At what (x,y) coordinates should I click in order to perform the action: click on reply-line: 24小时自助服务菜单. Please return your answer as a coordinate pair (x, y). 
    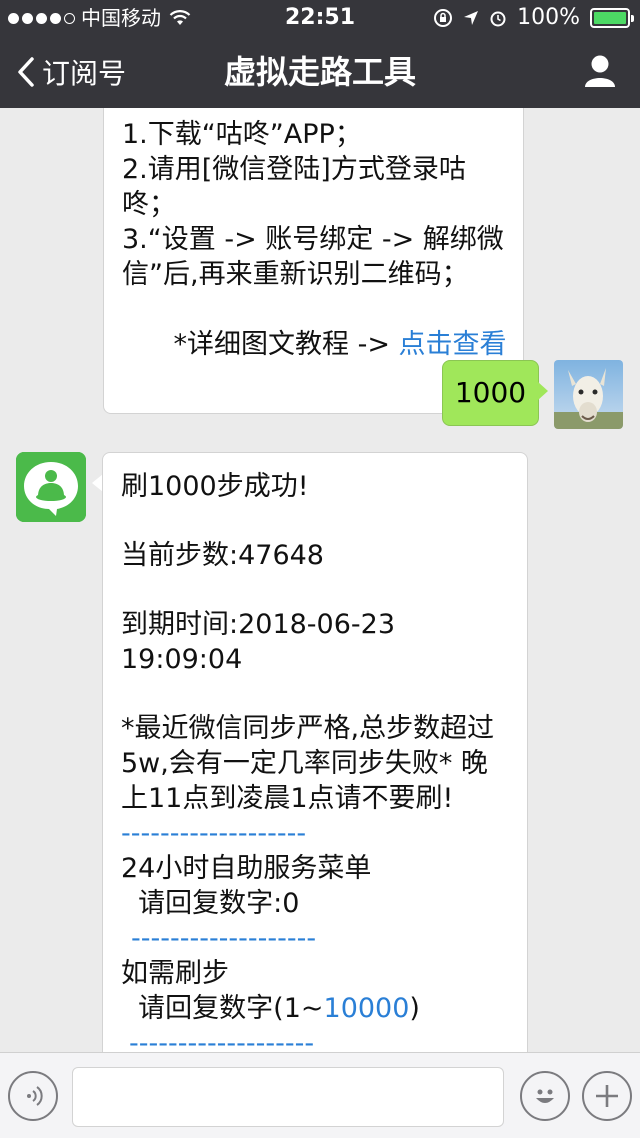
    Looking at the image, I should click on (246, 868).